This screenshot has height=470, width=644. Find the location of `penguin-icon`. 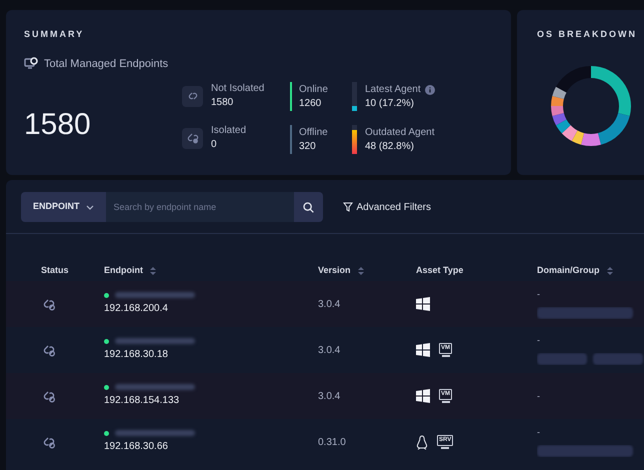

penguin-icon is located at coordinates (422, 442).